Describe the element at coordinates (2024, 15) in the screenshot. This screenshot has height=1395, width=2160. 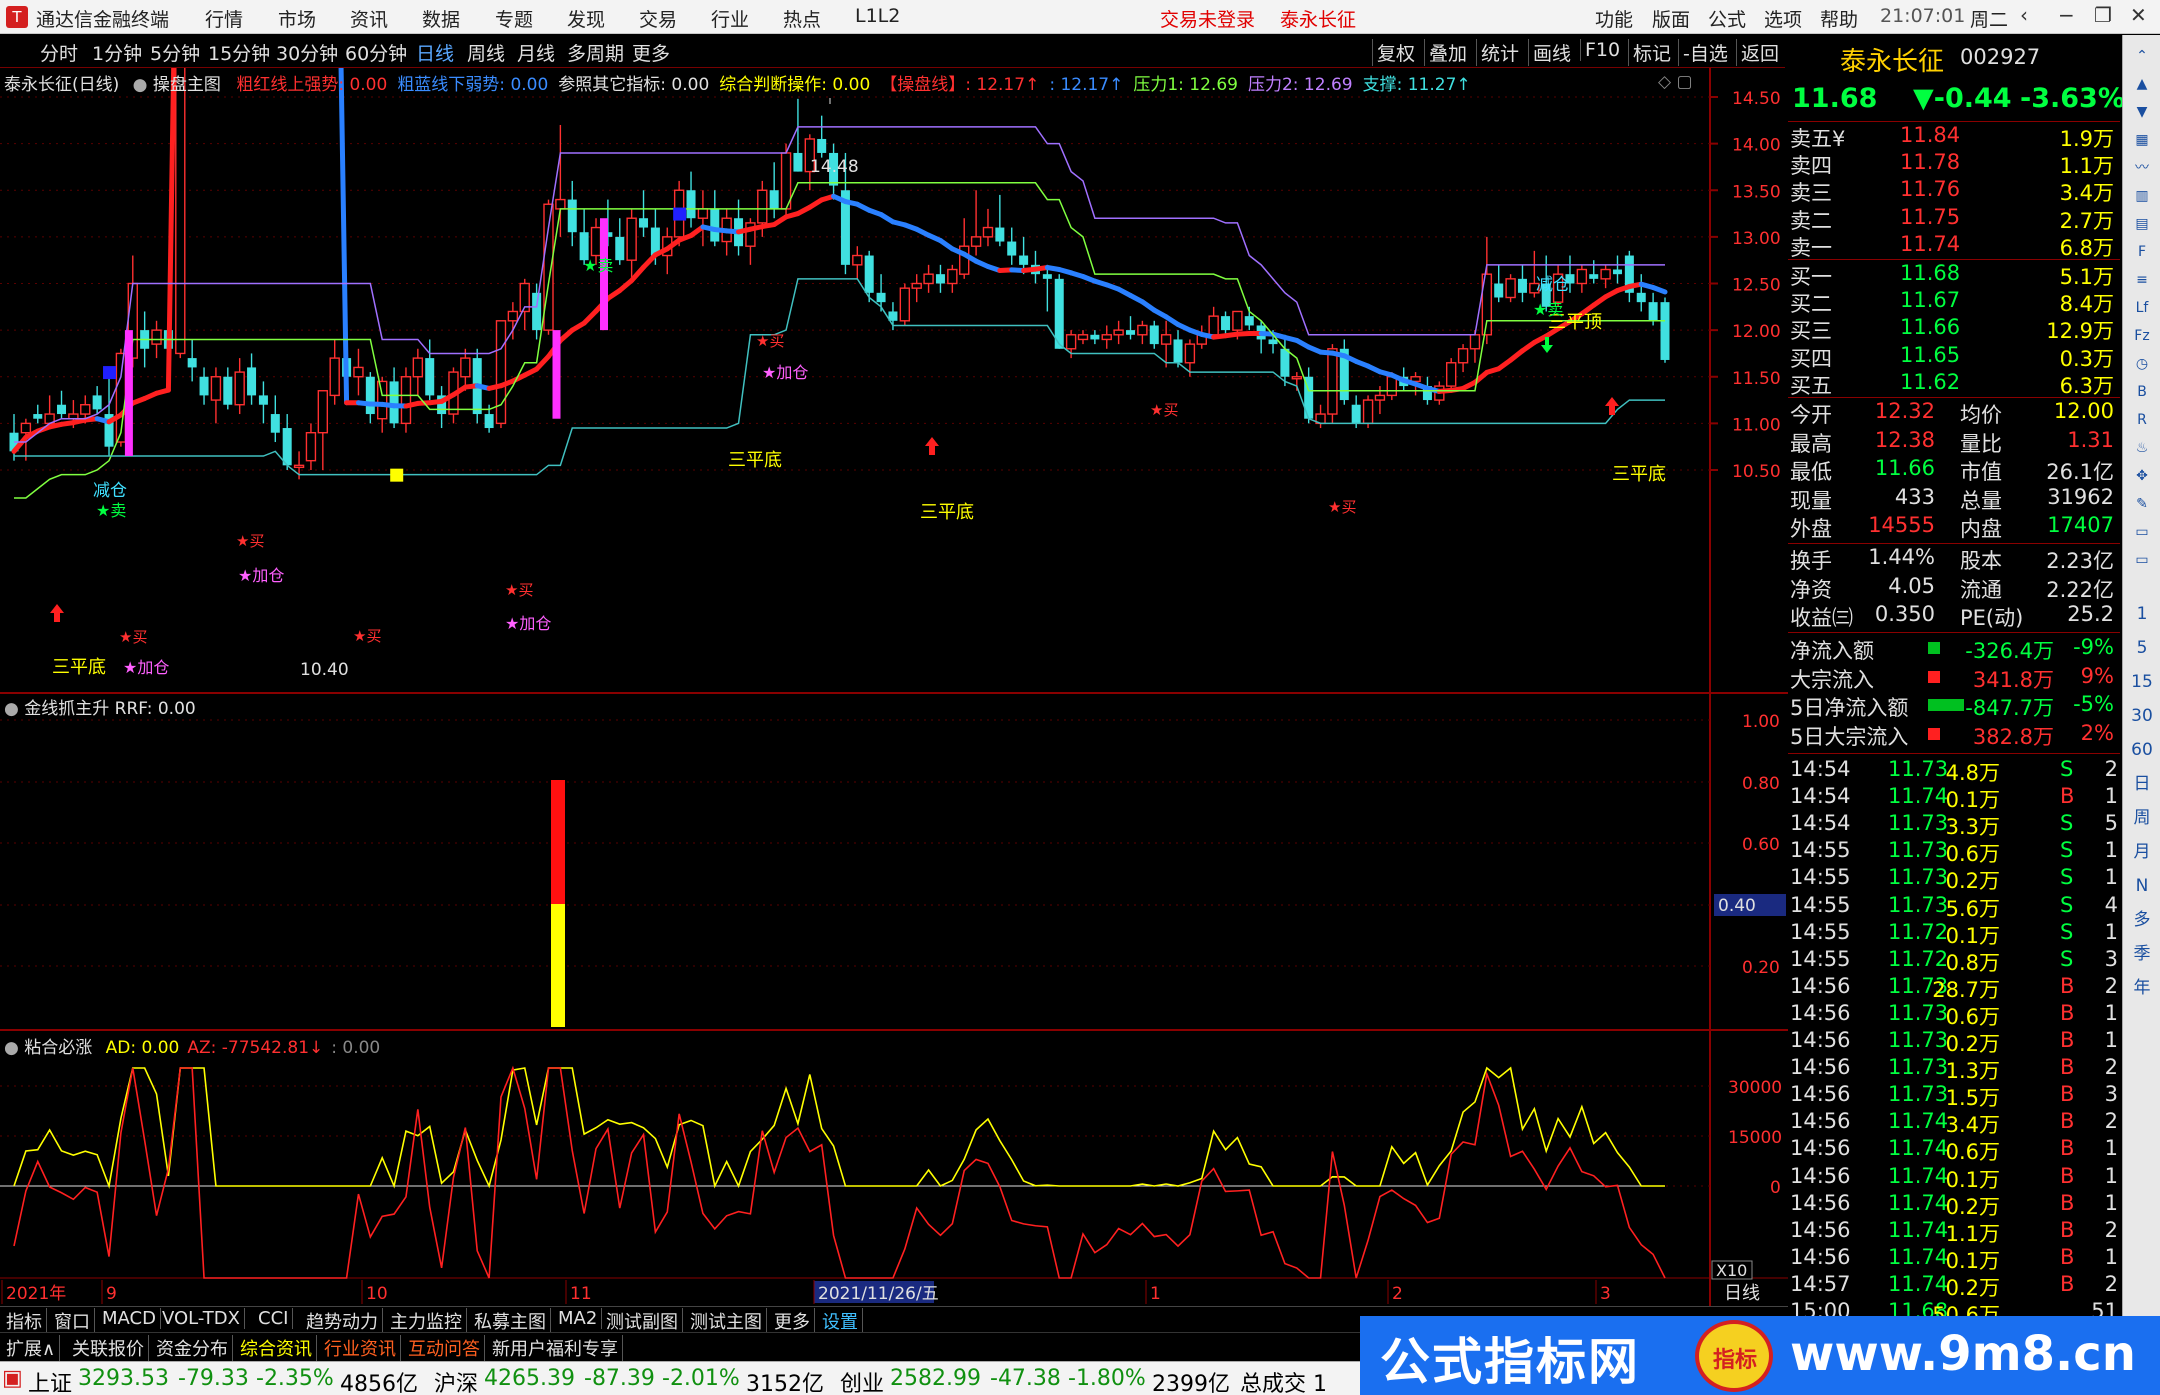
I see `back-icon: ‹` at that location.